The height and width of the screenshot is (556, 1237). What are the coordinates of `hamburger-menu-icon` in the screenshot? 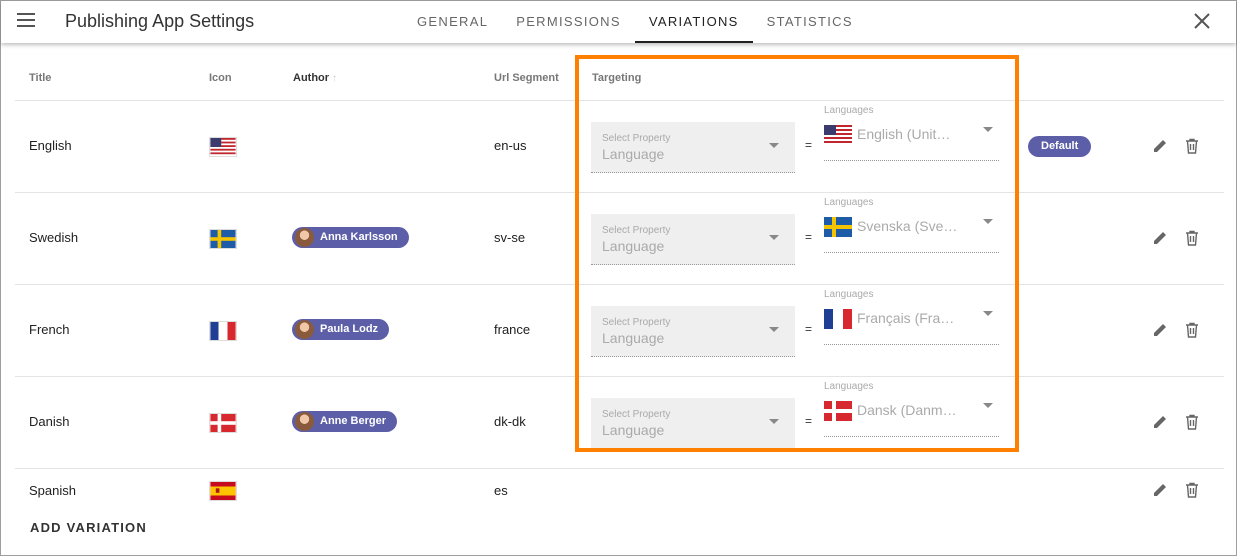 It's located at (27, 21).